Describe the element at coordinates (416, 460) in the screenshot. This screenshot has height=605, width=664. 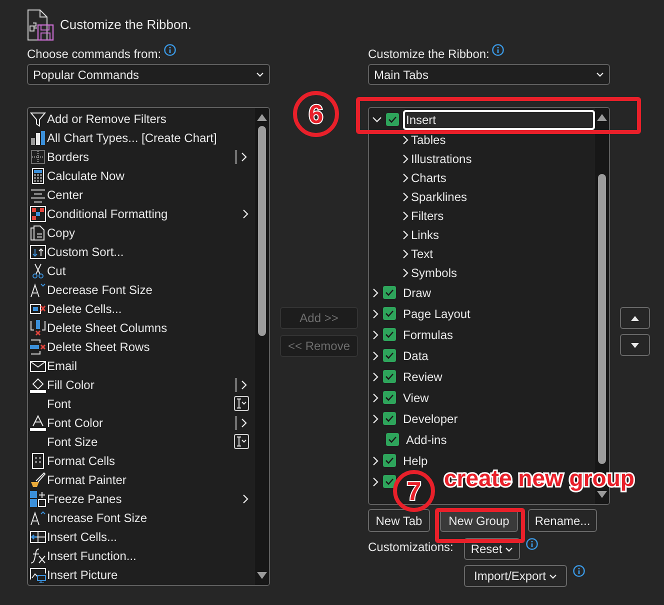
I see `tab-item: Help` at that location.